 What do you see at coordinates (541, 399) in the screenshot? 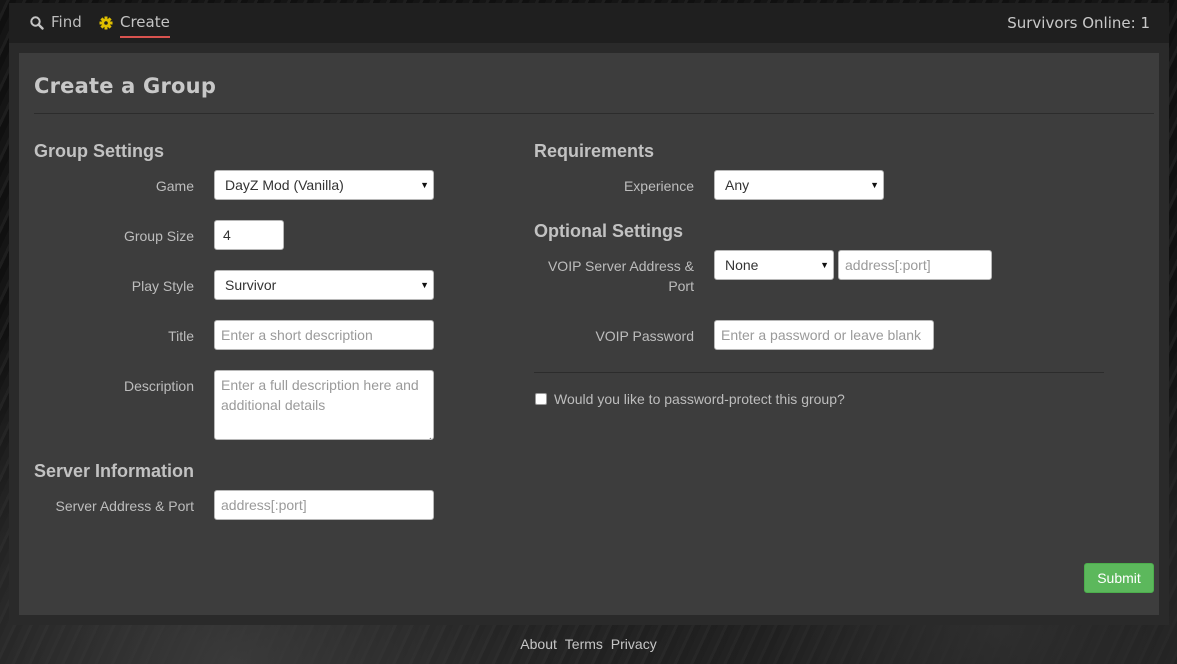
I see `password-protect-checkbox` at bounding box center [541, 399].